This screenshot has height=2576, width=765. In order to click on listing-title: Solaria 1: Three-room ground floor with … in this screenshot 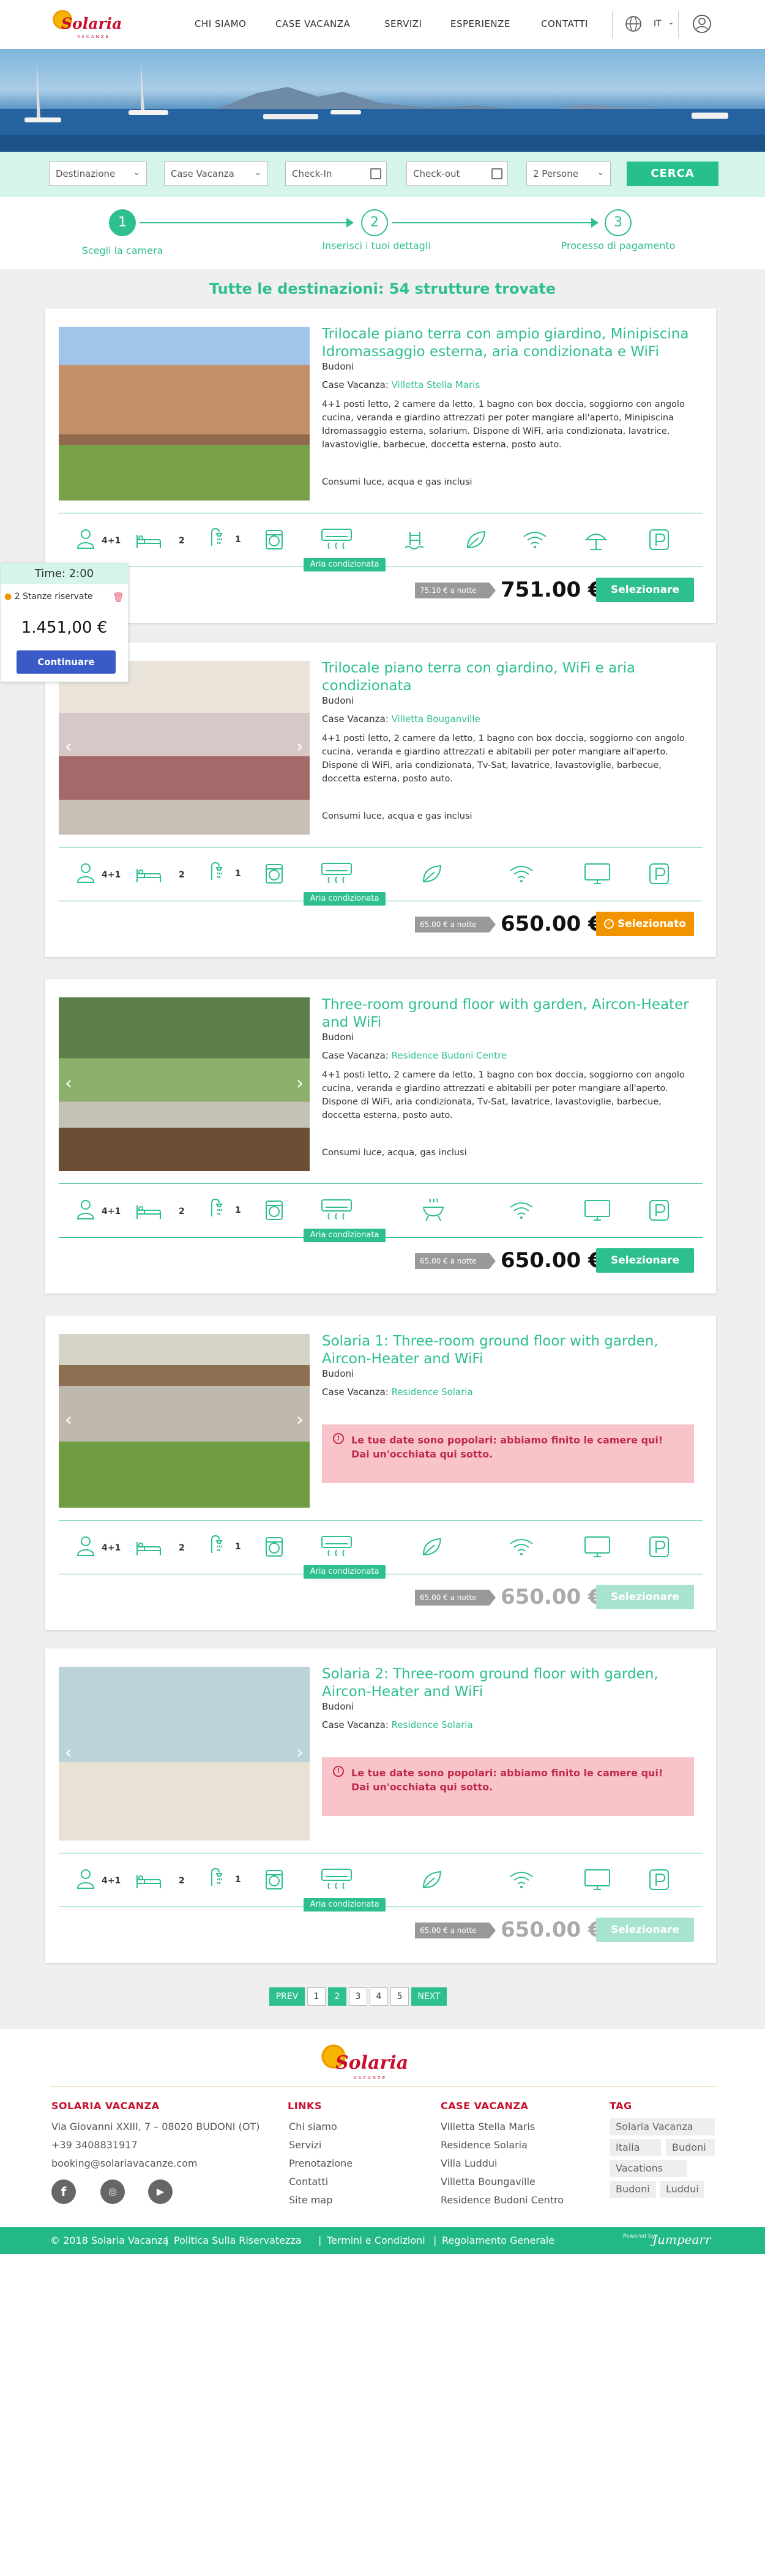, I will do `click(505, 1350)`.